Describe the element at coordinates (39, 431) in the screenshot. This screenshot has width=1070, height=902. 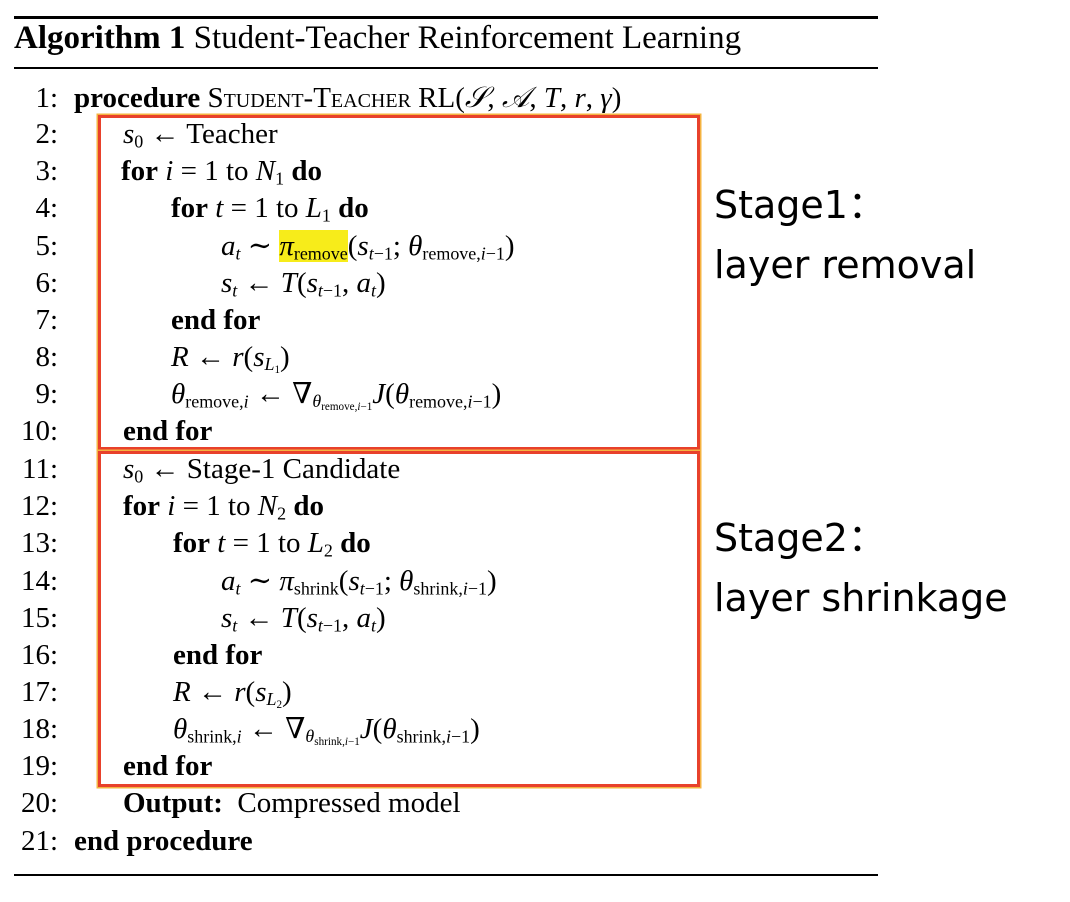
I see `line-number: 10:` at that location.